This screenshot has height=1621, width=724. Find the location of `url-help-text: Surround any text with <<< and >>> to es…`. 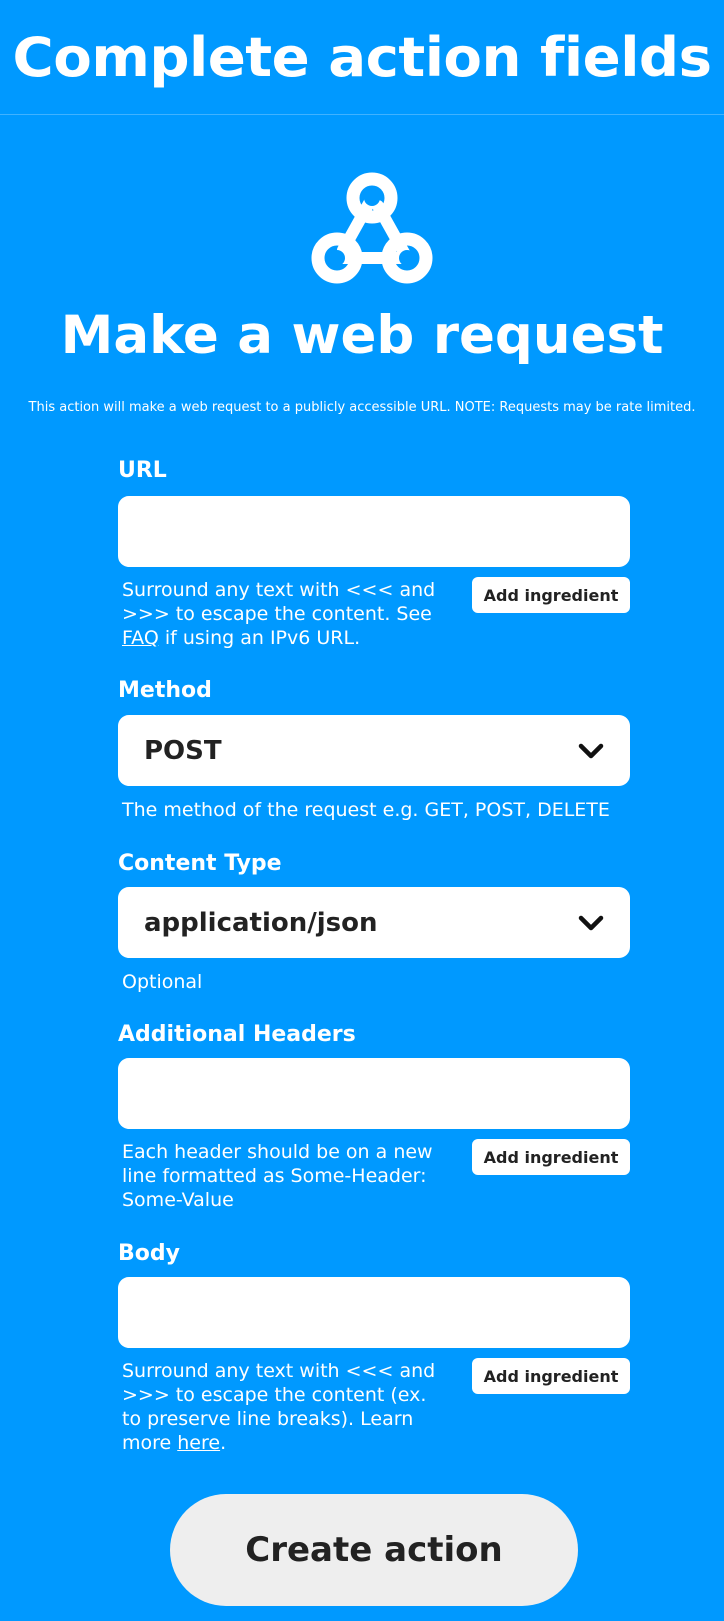

url-help-text: Surround any text with <<< and >>> to es… is located at coordinates (282, 614).